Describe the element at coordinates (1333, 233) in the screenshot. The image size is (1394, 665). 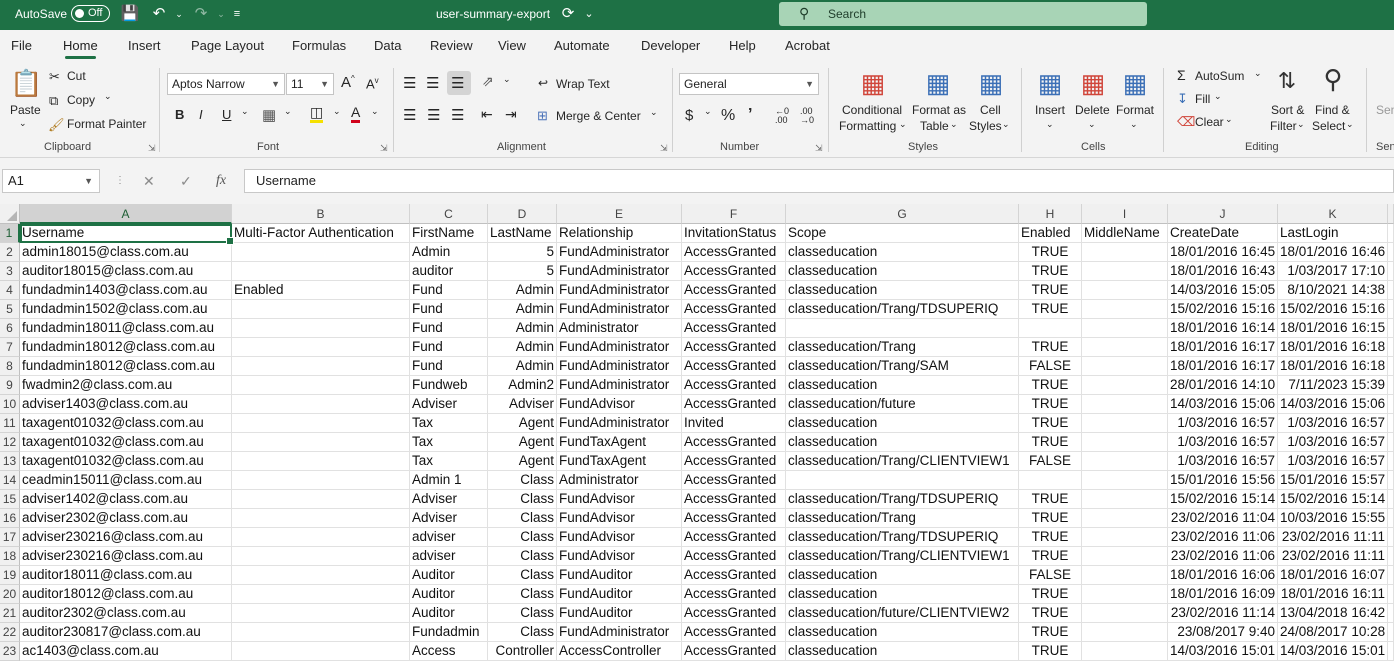
I see `cell-k1: LastLogin` at that location.